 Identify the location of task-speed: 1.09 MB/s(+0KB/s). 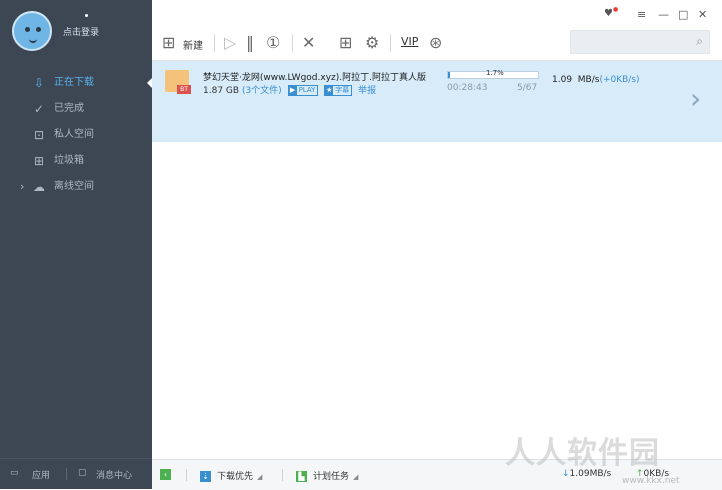
(596, 80).